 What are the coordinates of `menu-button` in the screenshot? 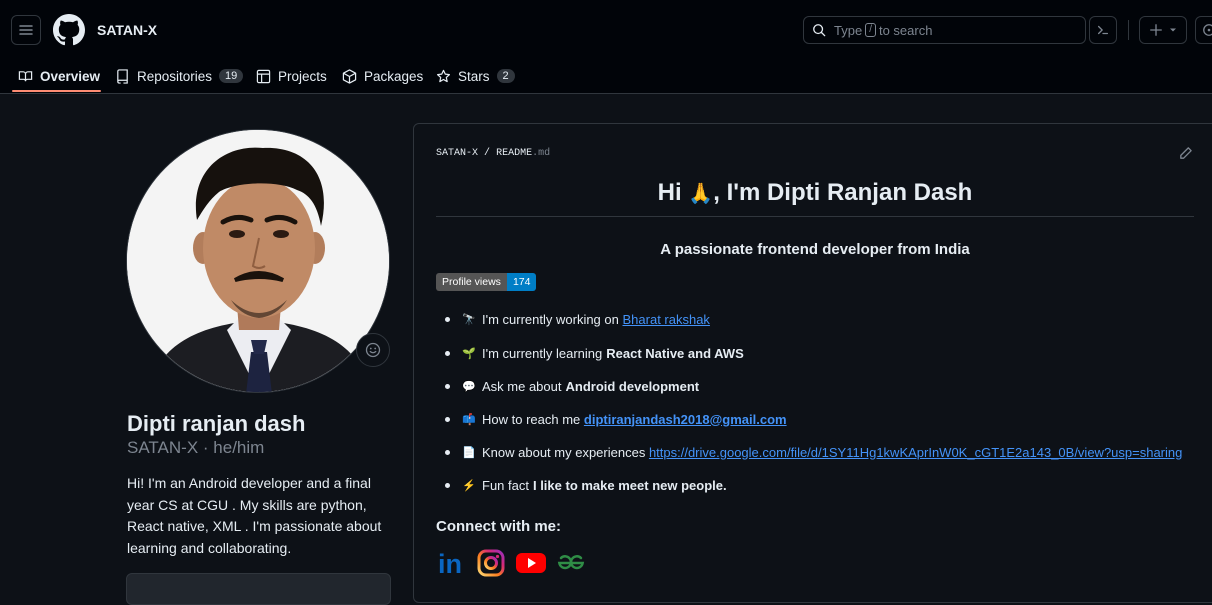 It's located at (26, 30).